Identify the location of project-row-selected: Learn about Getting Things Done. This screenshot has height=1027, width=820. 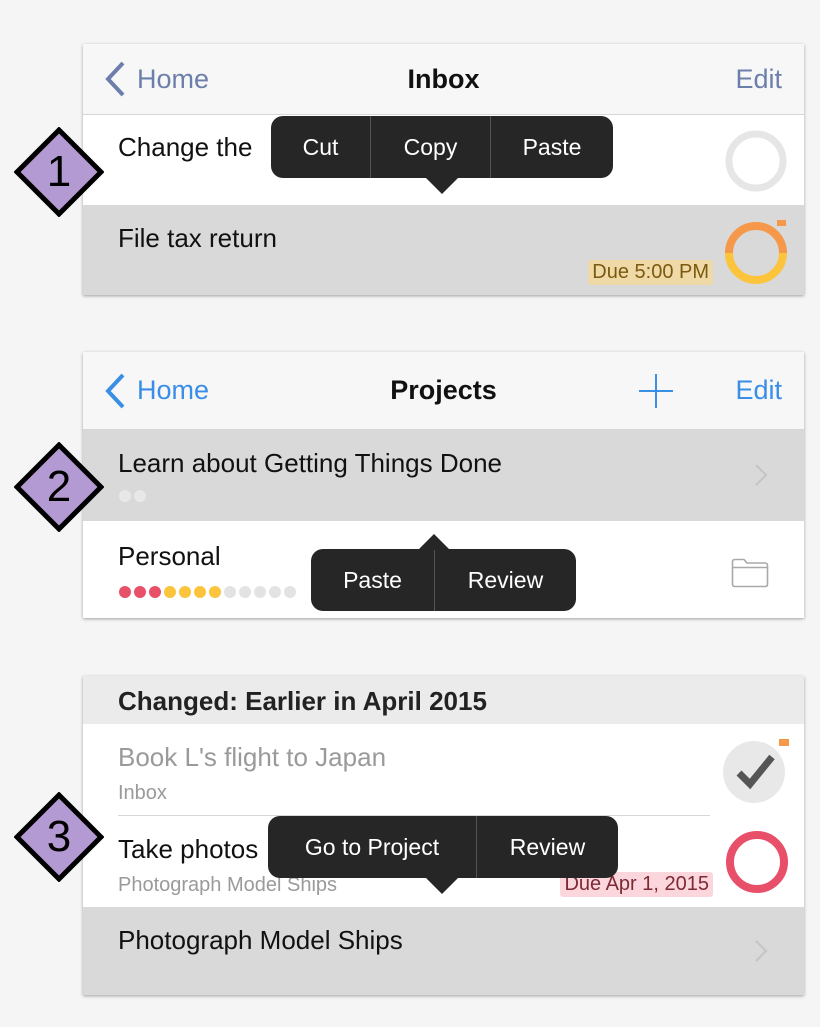
(443, 475).